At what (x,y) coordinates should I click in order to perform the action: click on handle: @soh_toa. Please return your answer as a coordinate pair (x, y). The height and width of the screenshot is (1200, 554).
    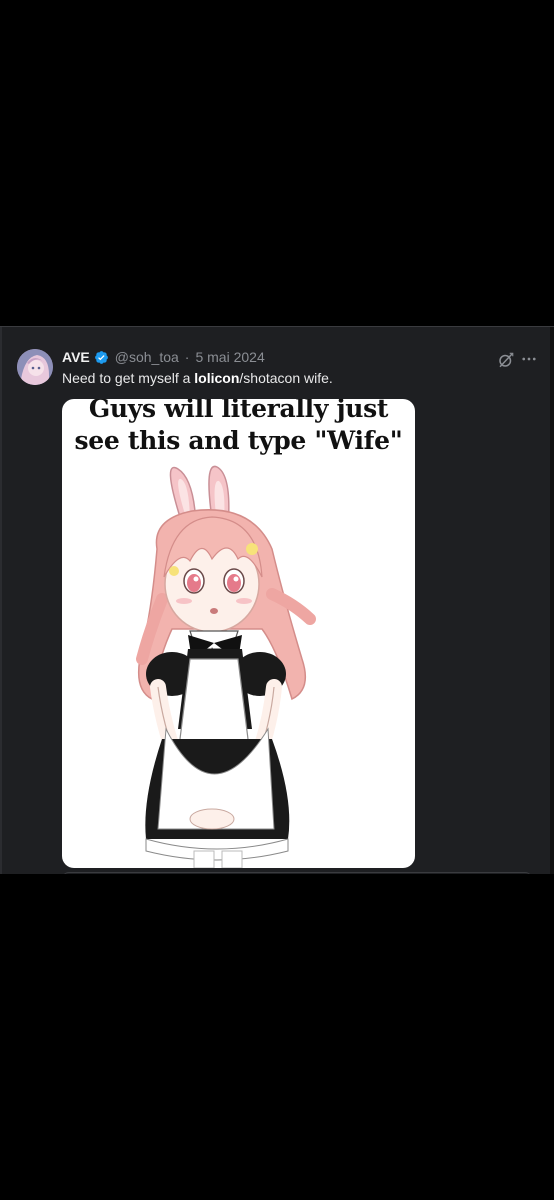
    Looking at the image, I should click on (147, 357).